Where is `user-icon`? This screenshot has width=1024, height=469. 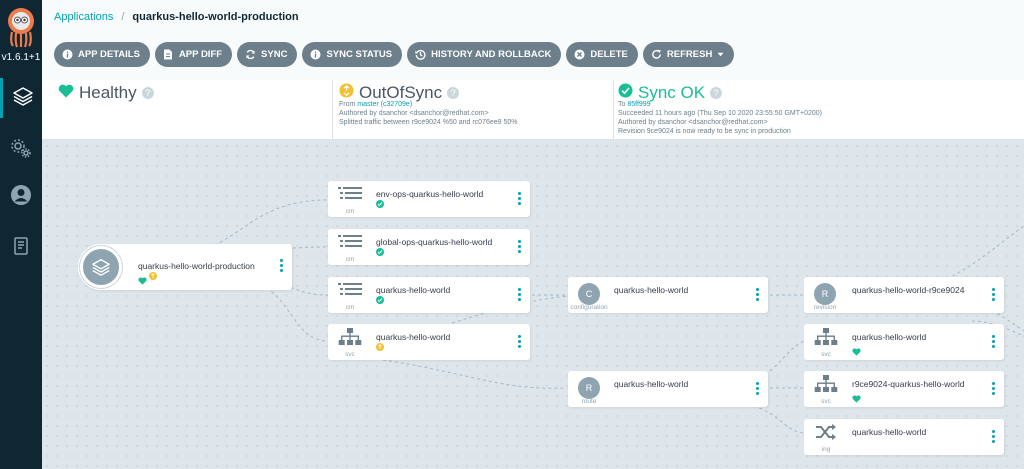 user-icon is located at coordinates (21, 197).